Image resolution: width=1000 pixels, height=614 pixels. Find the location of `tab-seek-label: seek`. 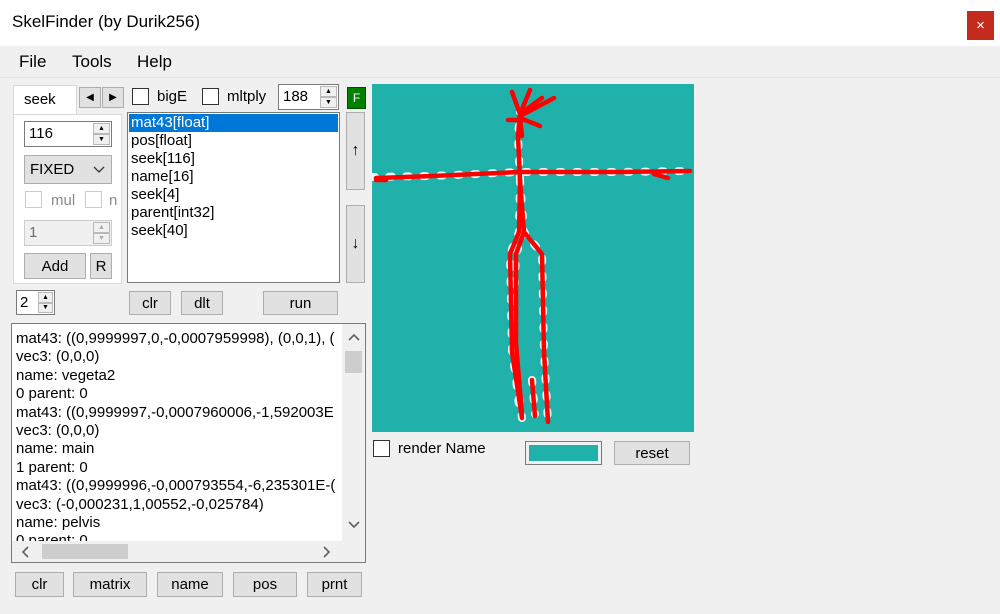

tab-seek-label: seek is located at coordinates (40, 99).